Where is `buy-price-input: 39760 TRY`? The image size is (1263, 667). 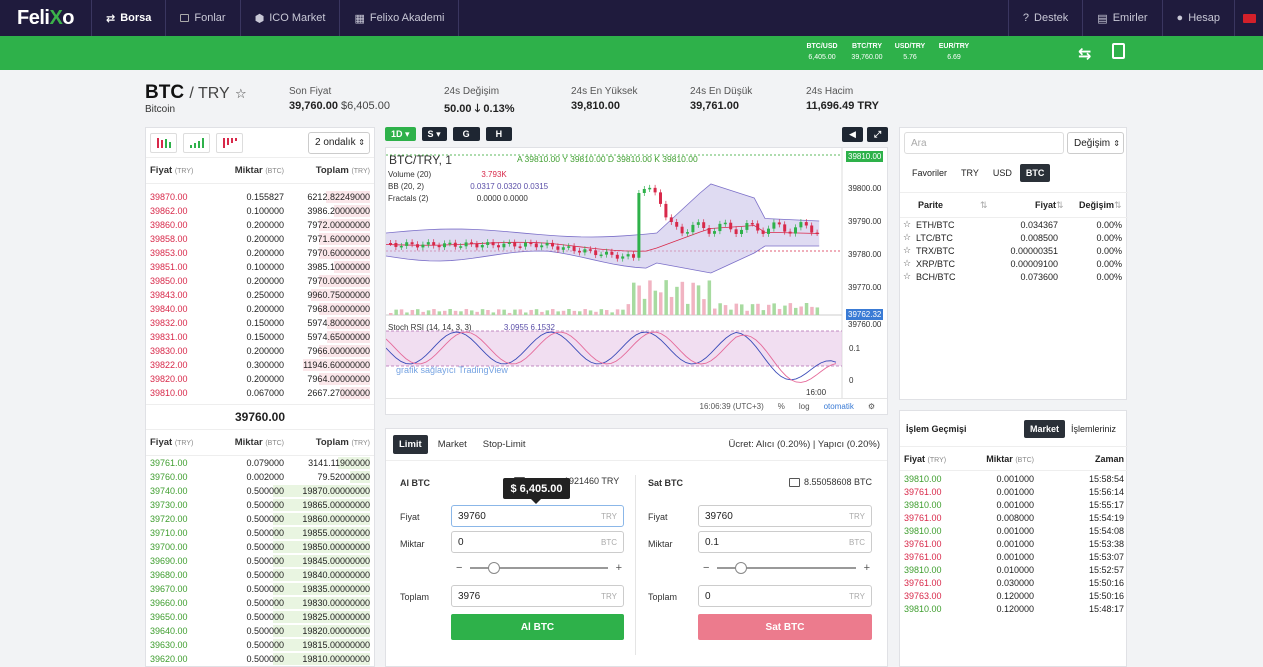 buy-price-input: 39760 TRY is located at coordinates (537, 516).